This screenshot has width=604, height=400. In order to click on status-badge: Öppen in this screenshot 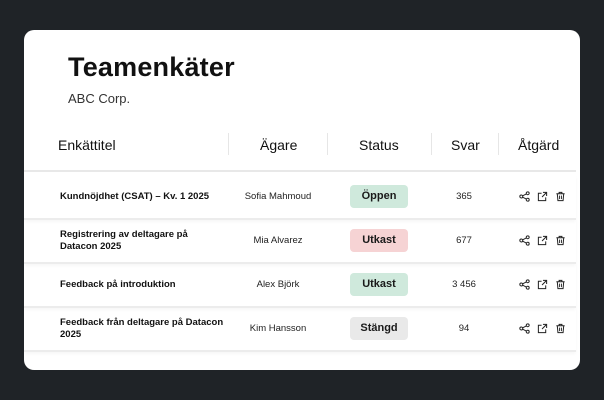, I will do `click(379, 196)`.